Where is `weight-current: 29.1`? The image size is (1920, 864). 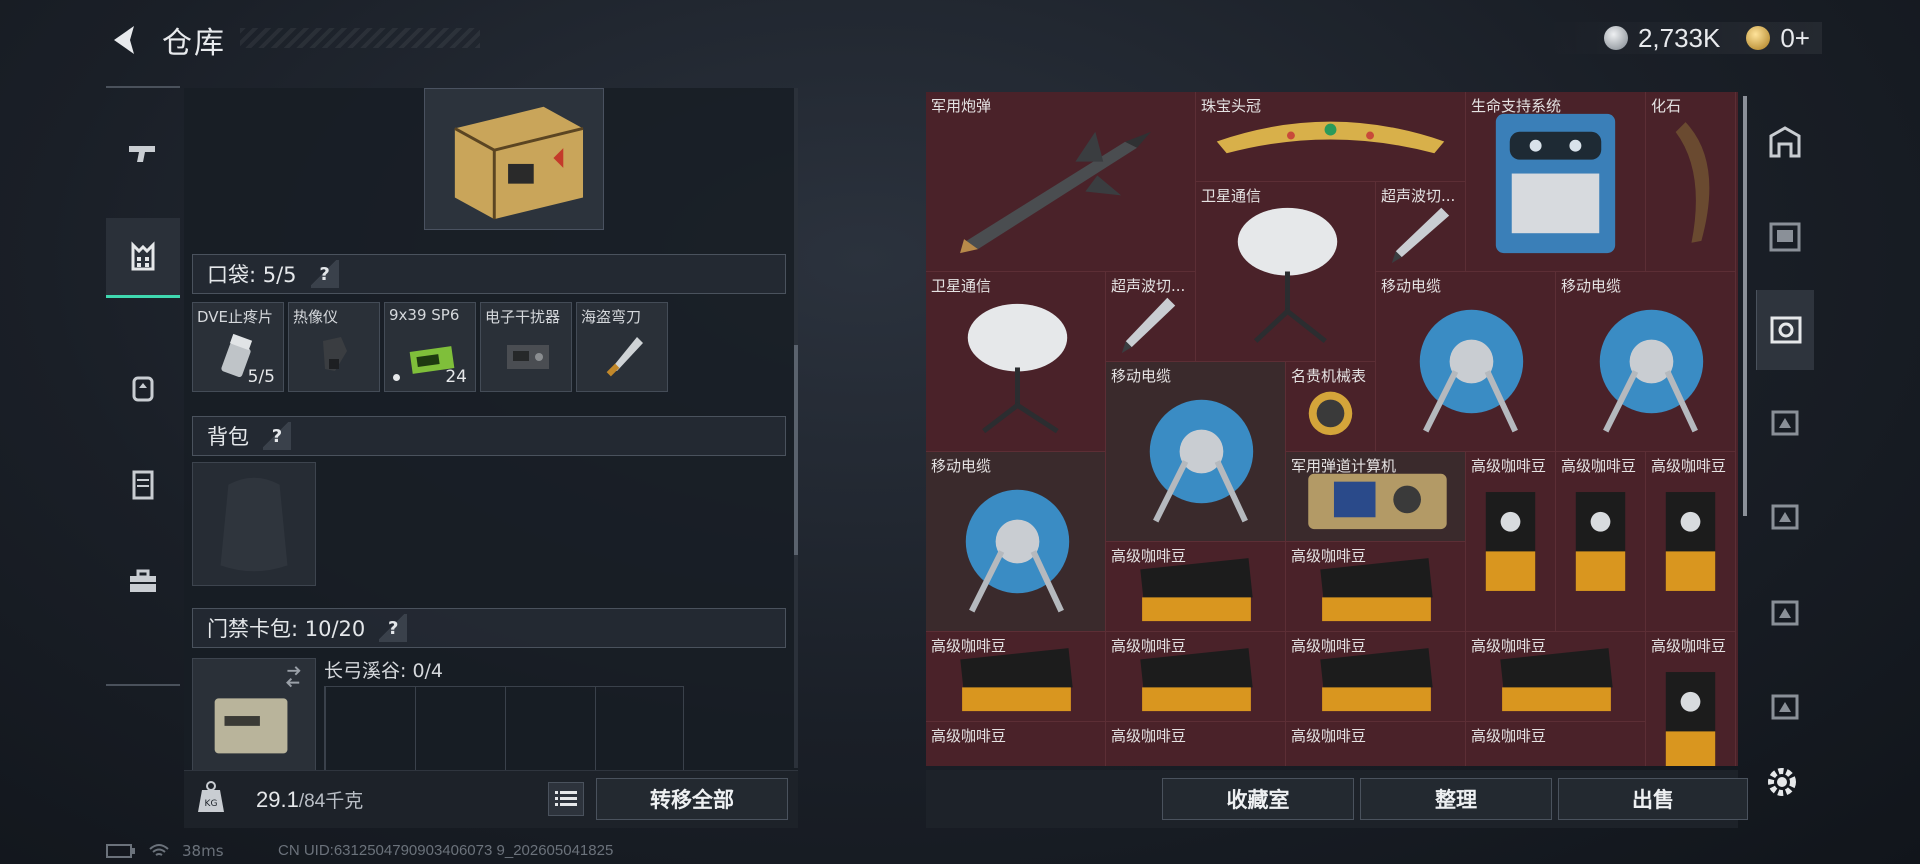 weight-current: 29.1 is located at coordinates (277, 799).